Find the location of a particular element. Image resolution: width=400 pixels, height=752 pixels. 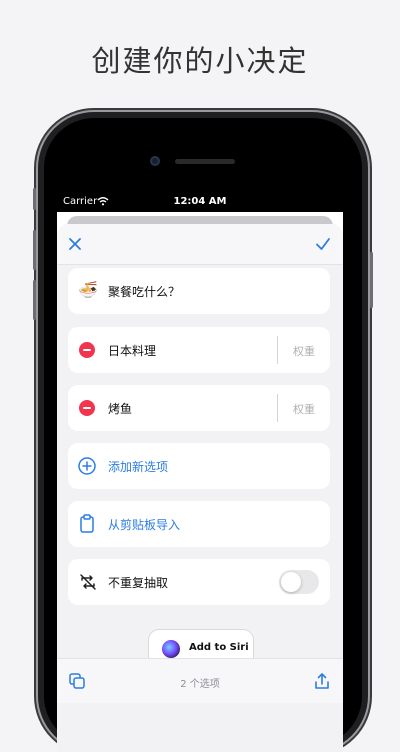

status-time: 12:04 AM is located at coordinates (200, 201).